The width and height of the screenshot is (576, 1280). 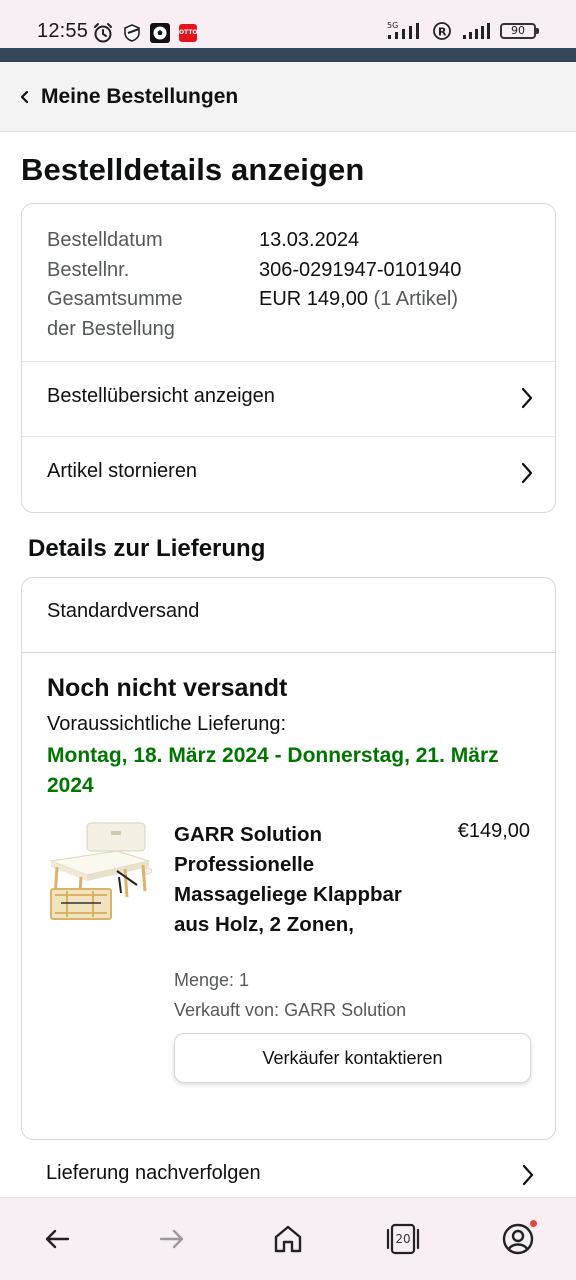 I want to click on chevron-left-icon, so click(x=25, y=97).